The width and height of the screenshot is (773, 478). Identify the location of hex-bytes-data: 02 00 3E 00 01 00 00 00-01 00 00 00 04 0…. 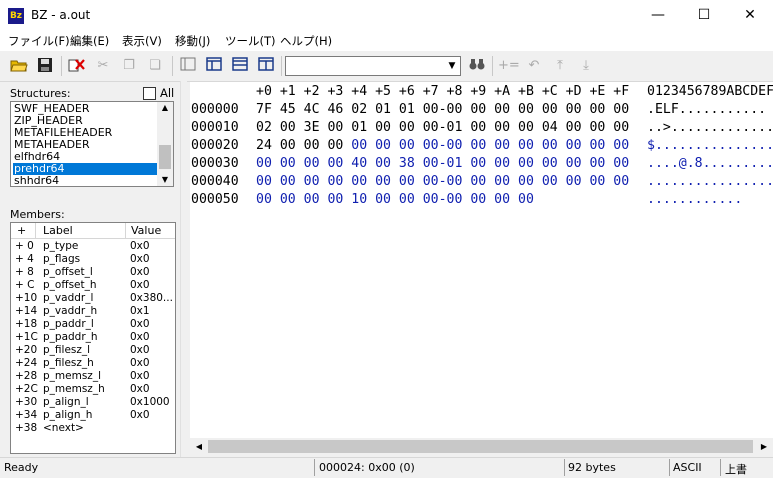
(443, 127).